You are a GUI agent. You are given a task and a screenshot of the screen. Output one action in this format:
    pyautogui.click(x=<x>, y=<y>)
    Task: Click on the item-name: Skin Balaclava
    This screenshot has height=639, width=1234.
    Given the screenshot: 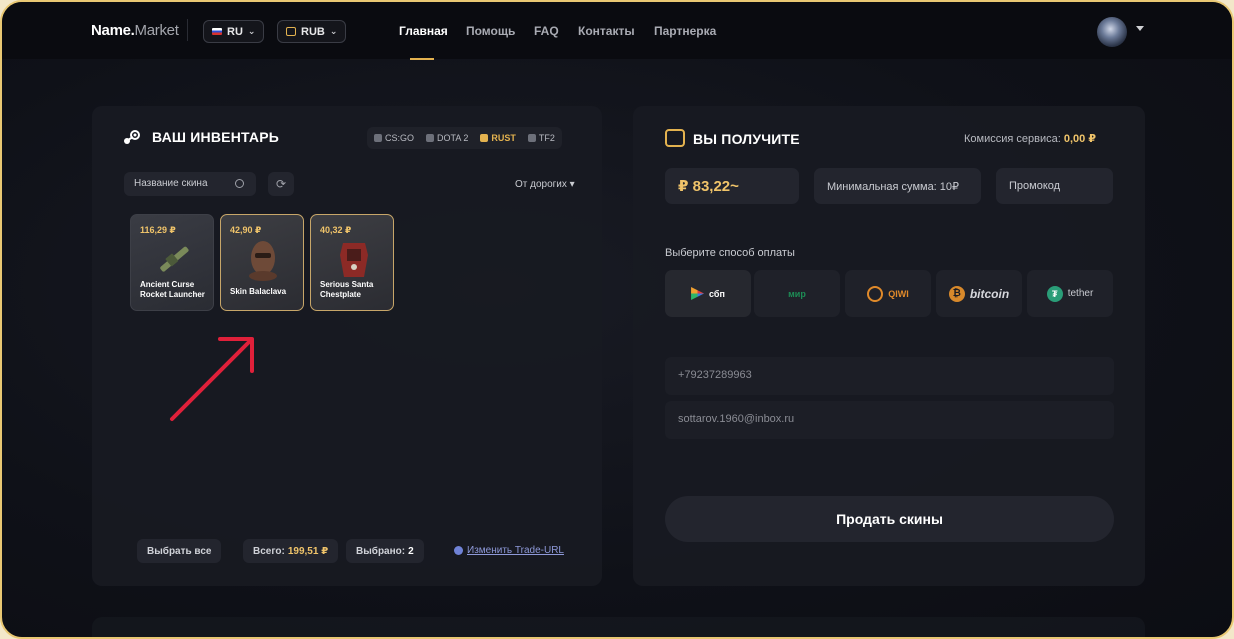 What is the action you would take?
    pyautogui.click(x=258, y=291)
    